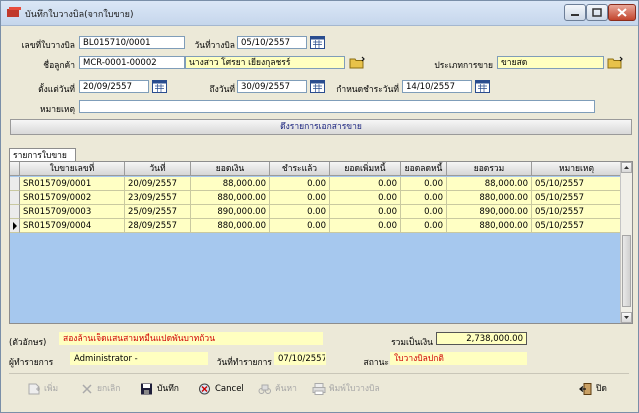 The image size is (639, 413). I want to click on grid-cell-amount: 890,000.00, so click(230, 212).